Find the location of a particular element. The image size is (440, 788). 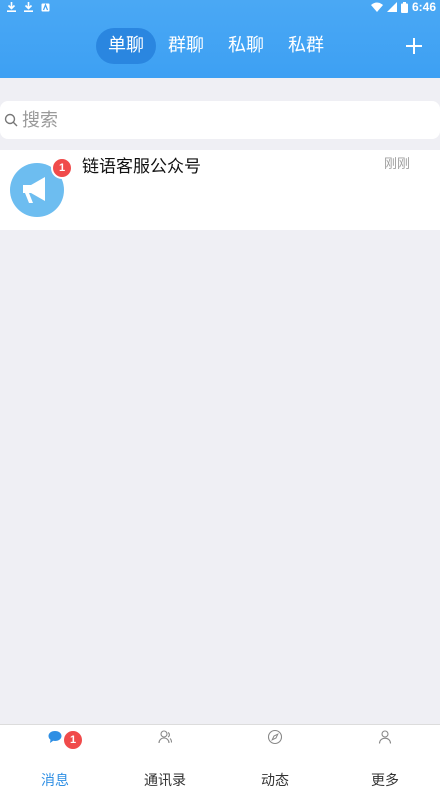

messages-unread-badge: 1 is located at coordinates (73, 740).